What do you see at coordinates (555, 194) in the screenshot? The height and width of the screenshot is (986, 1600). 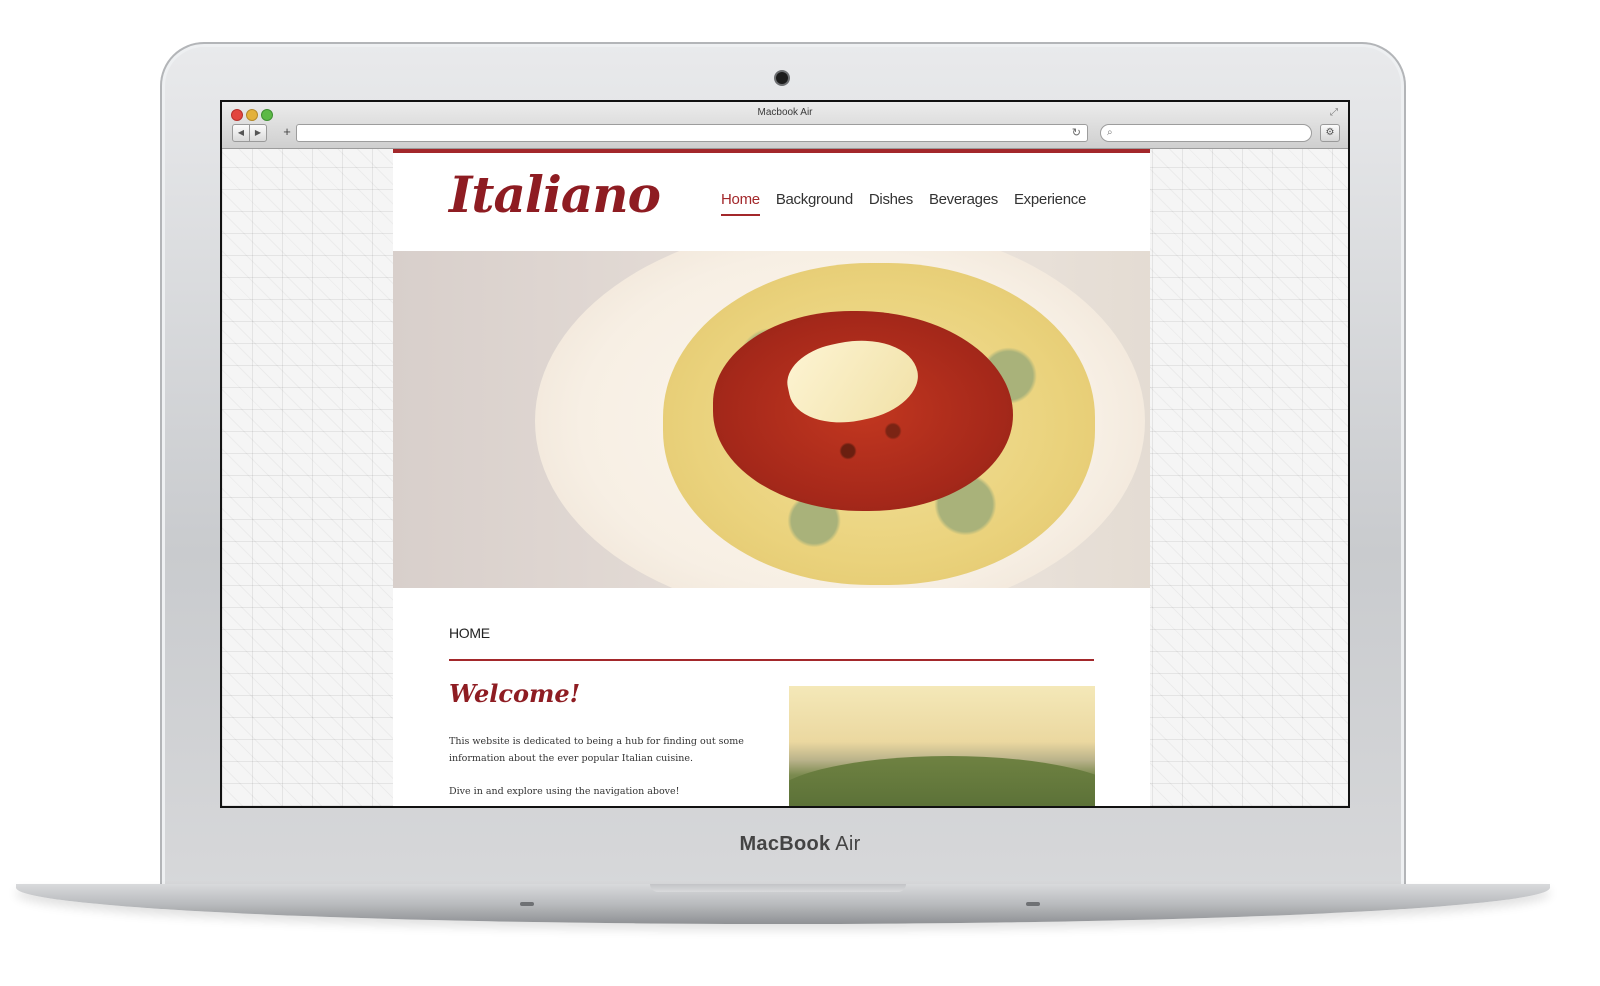 I see `site-logo: Italiano` at bounding box center [555, 194].